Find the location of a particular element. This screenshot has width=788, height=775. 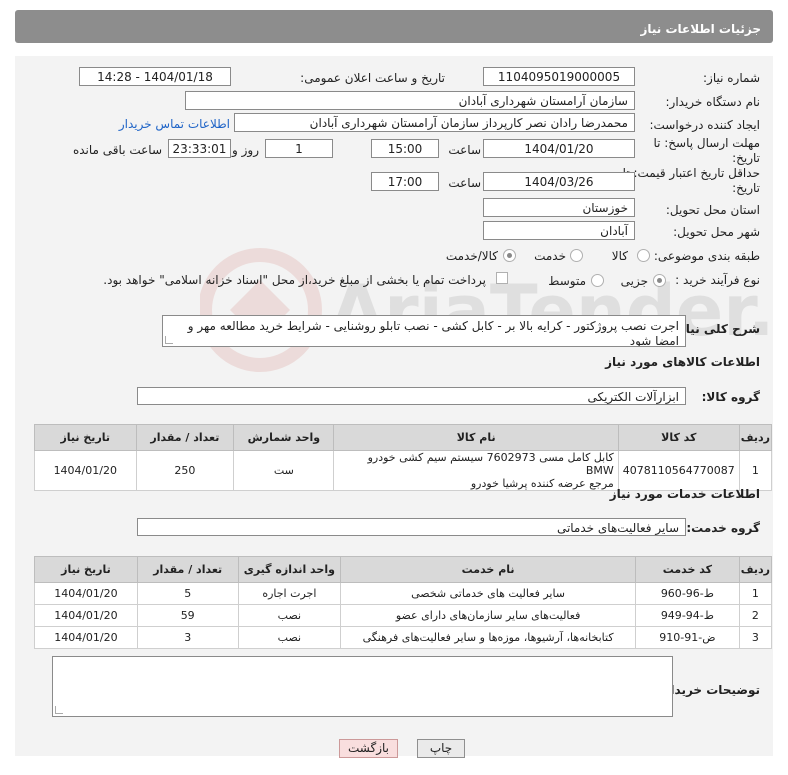

buyer-org-field: سازمان آرامستان شهرداری آبادان is located at coordinates (410, 100).